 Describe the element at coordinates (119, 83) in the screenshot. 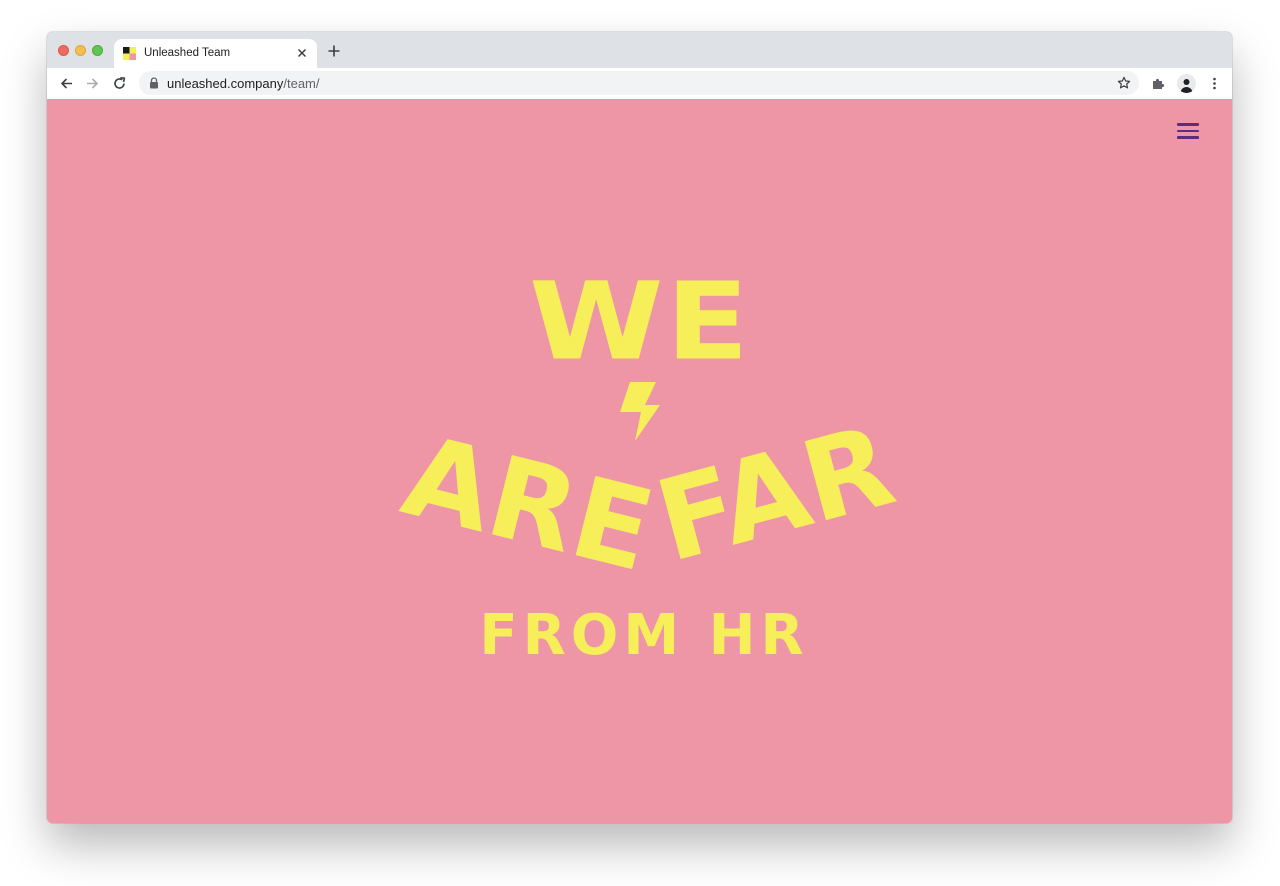

I see `reload-icon` at that location.